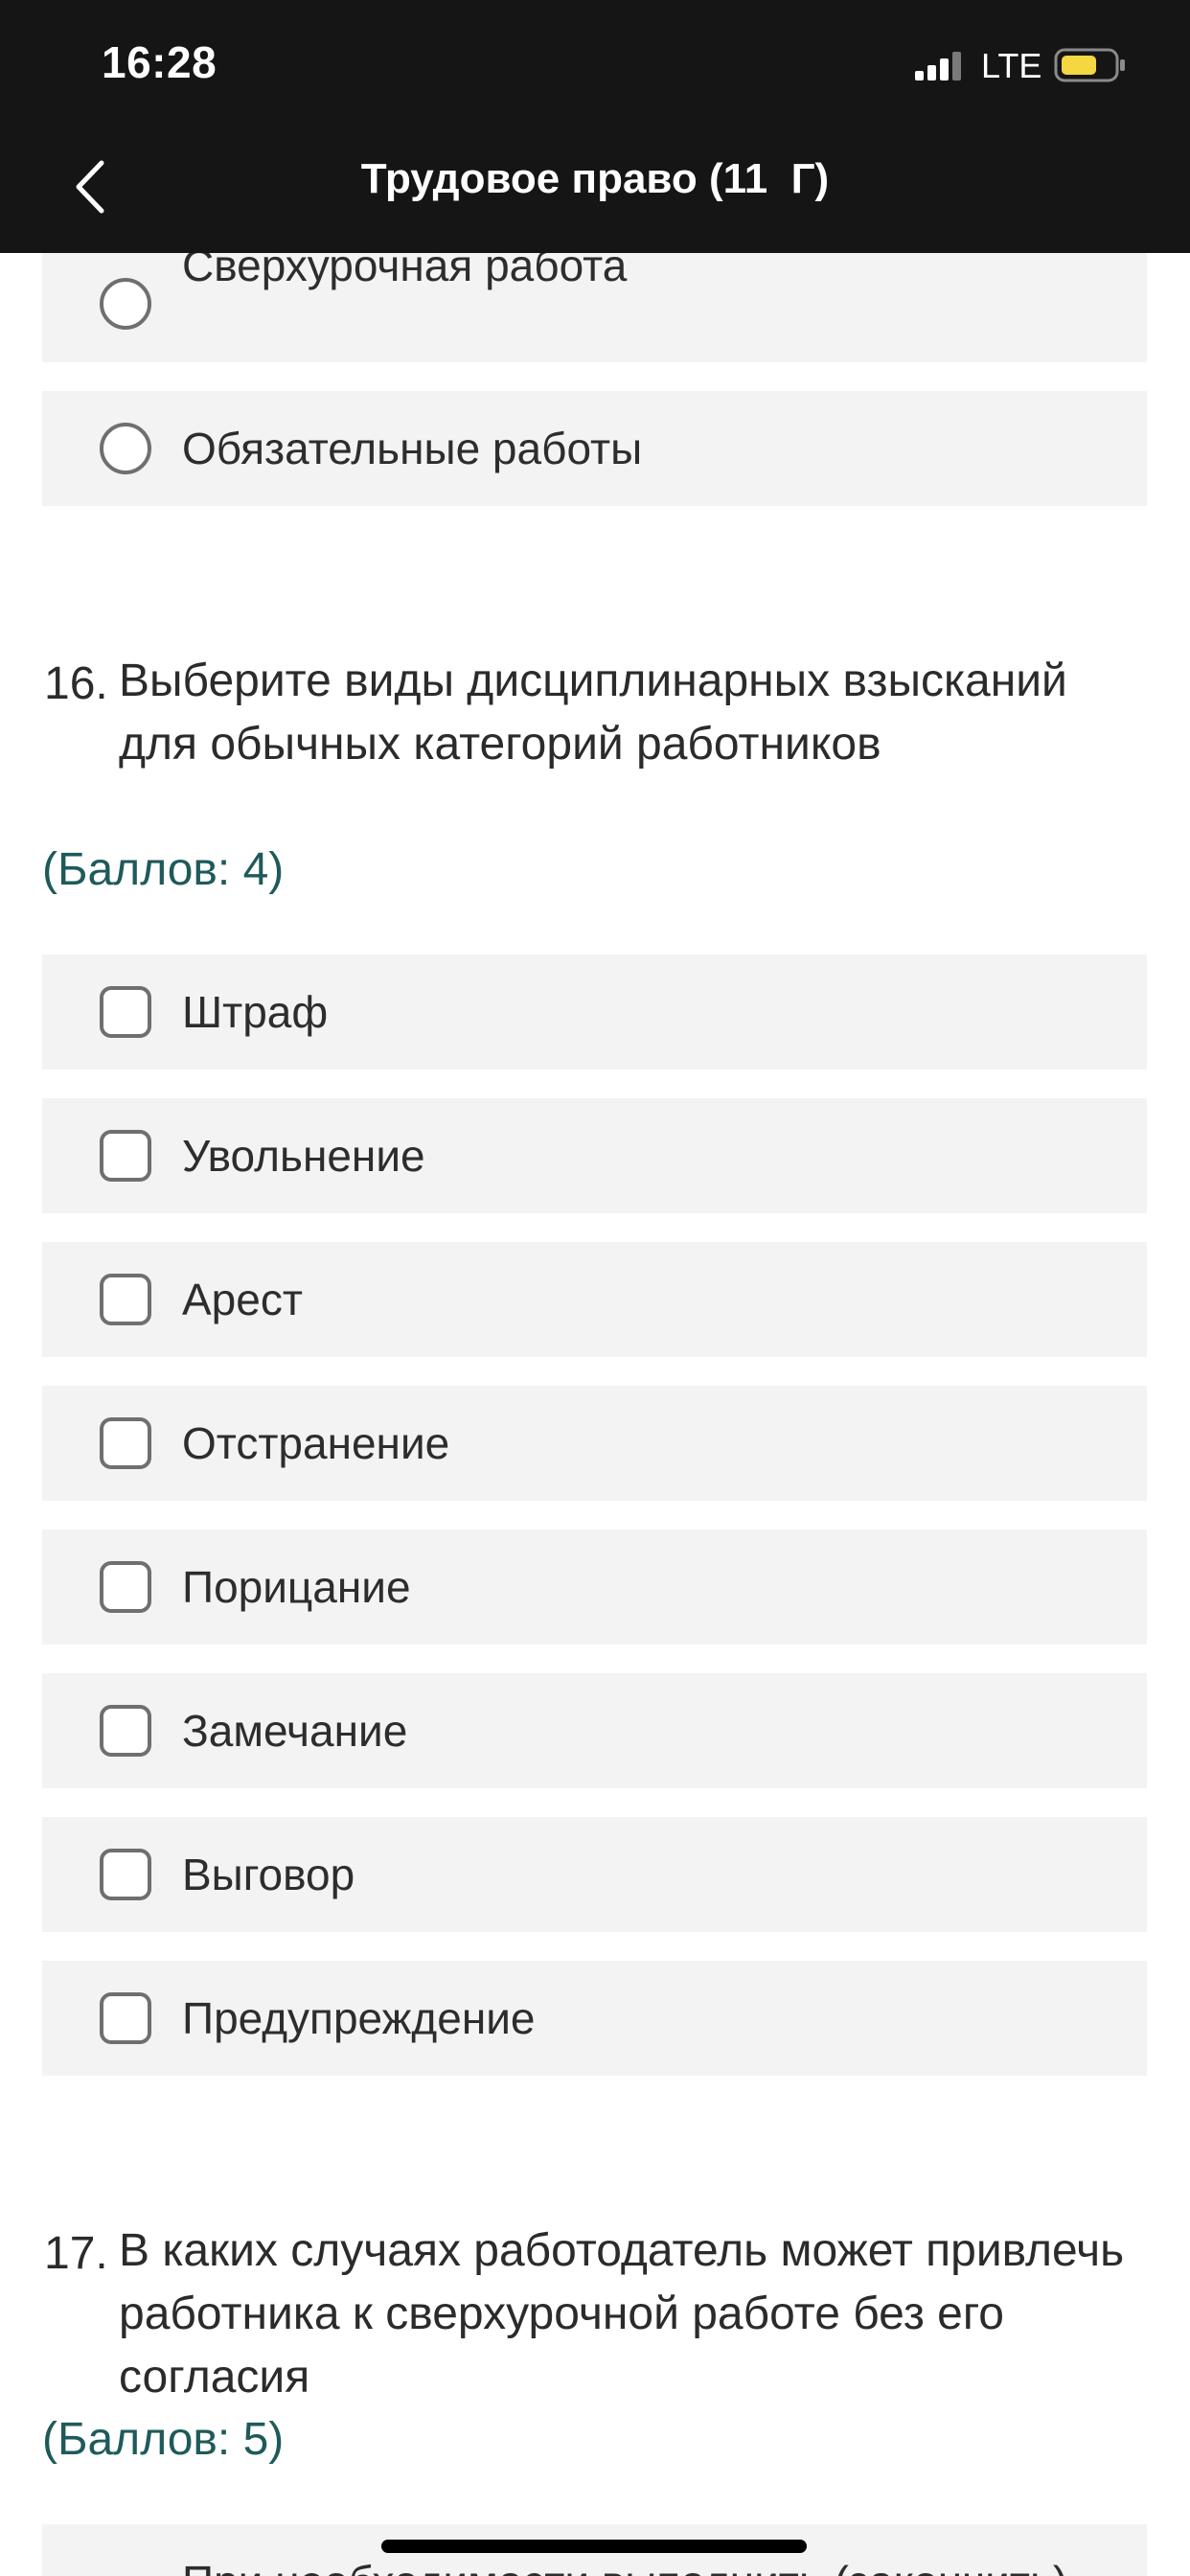 Image resolution: width=1190 pixels, height=2576 pixels. What do you see at coordinates (594, 1443) in the screenshot?
I see `checkbox-option: Отстранение` at bounding box center [594, 1443].